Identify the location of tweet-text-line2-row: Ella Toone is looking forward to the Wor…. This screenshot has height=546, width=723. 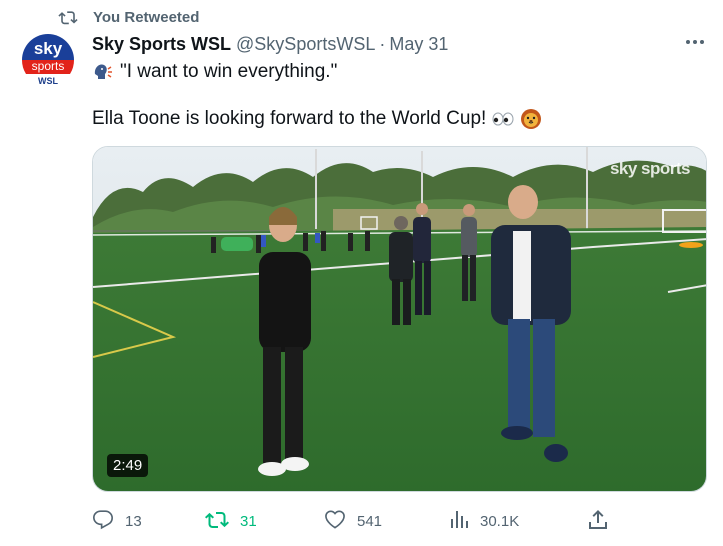
(317, 119).